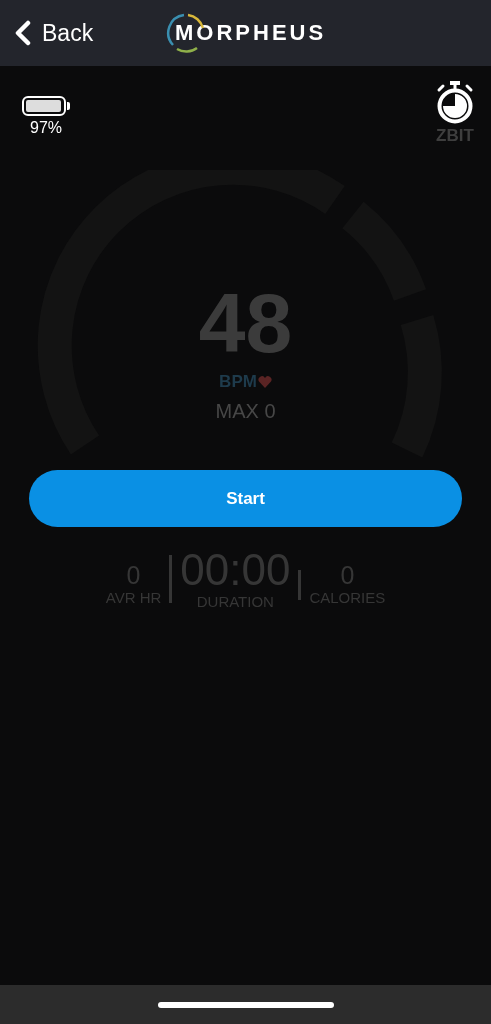  What do you see at coordinates (46, 106) in the screenshot?
I see `battery-icon` at bounding box center [46, 106].